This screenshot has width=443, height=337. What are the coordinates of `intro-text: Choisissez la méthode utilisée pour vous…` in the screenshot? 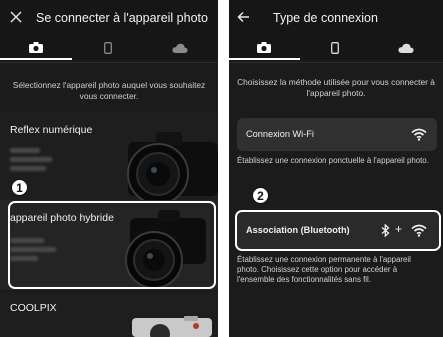 It's located at (336, 87).